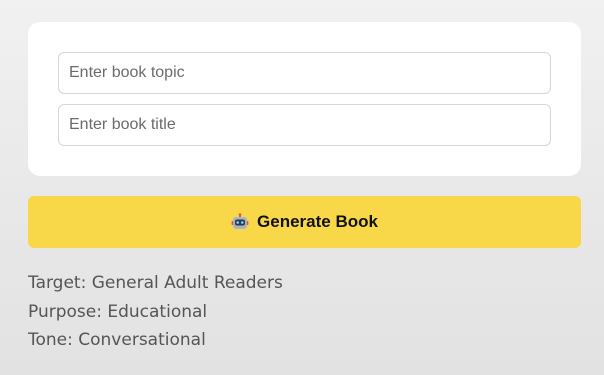 The height and width of the screenshot is (375, 604). I want to click on generate-book-button: Generate Book, so click(304, 222).